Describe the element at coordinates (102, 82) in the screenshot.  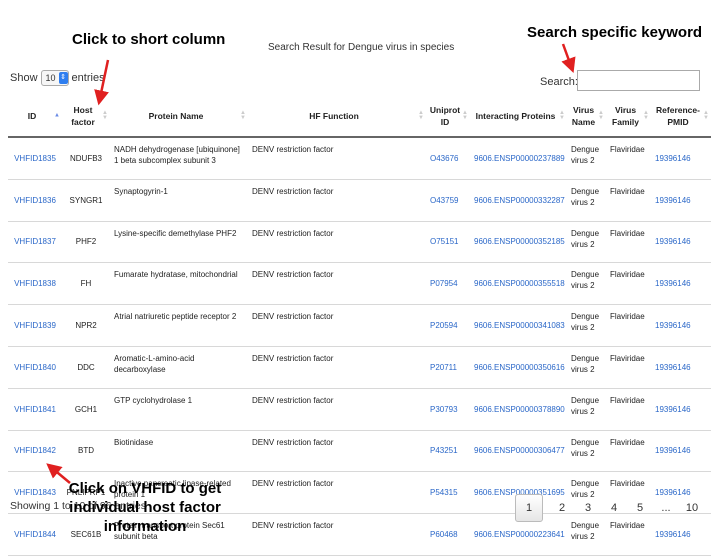
I see `sort-arrow` at that location.